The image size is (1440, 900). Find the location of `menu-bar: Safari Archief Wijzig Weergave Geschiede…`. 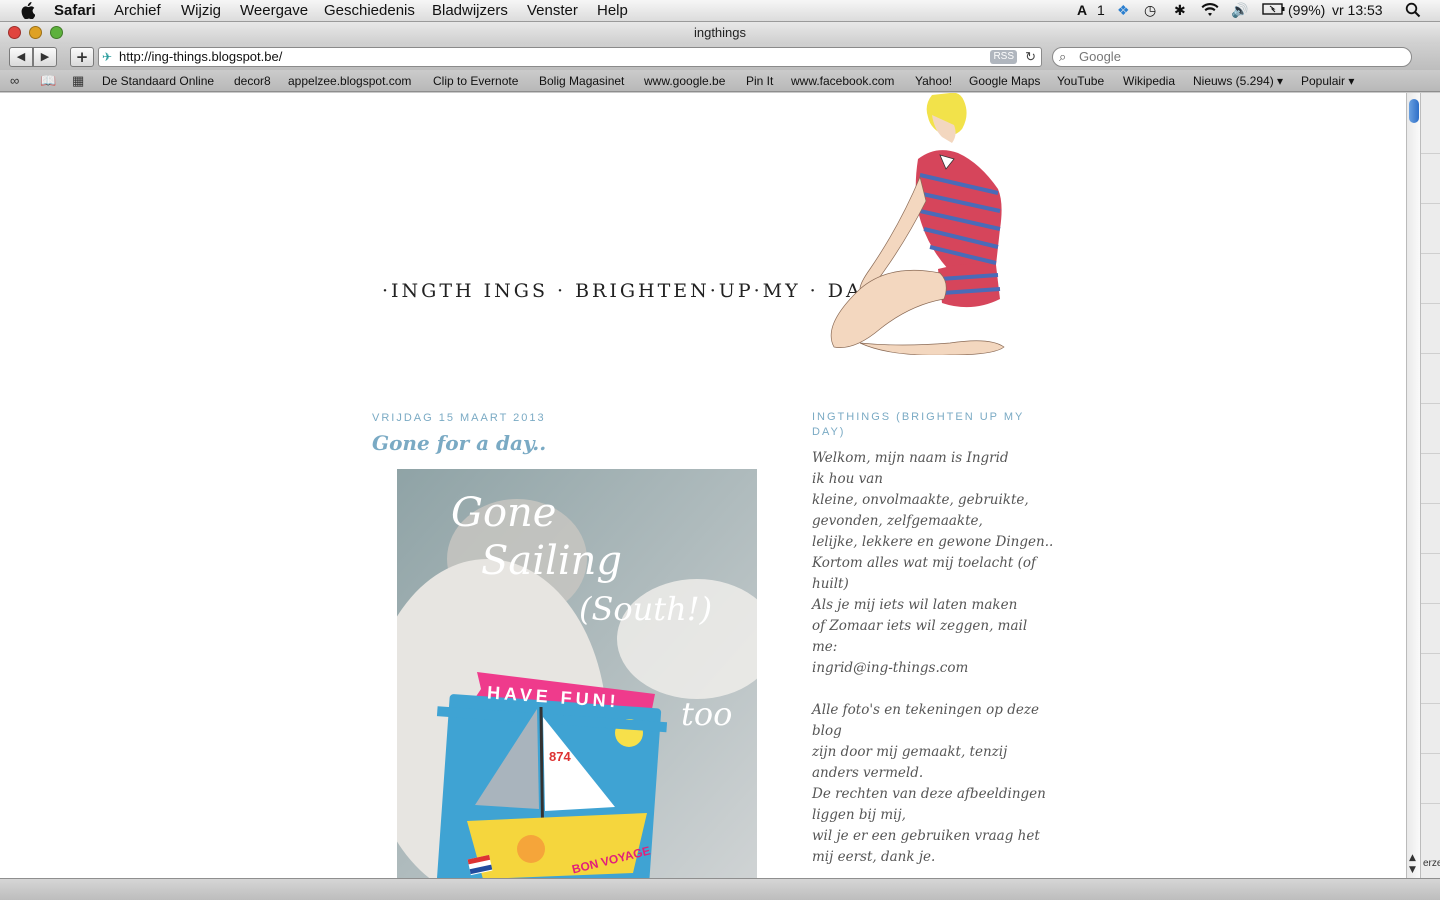

menu-bar: Safari Archief Wijzig Weergave Geschiede… is located at coordinates (720, 11).